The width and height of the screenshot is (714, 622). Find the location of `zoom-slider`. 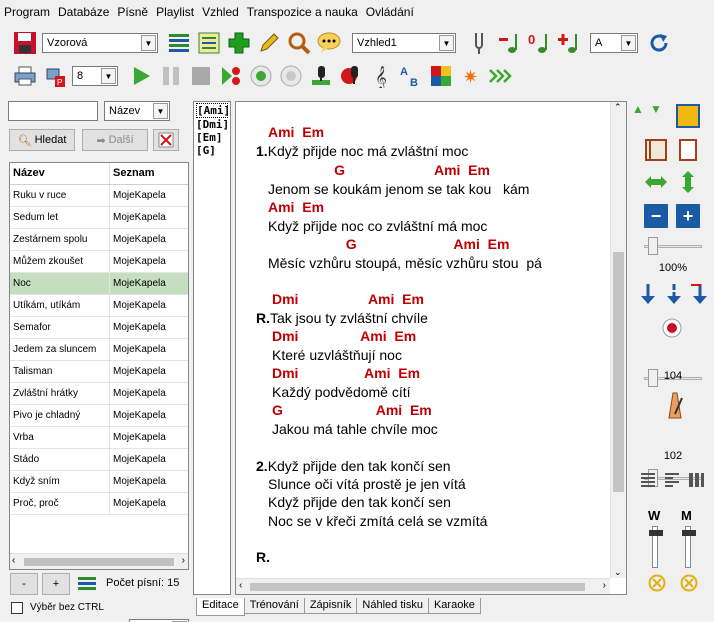

zoom-slider is located at coordinates (673, 246).